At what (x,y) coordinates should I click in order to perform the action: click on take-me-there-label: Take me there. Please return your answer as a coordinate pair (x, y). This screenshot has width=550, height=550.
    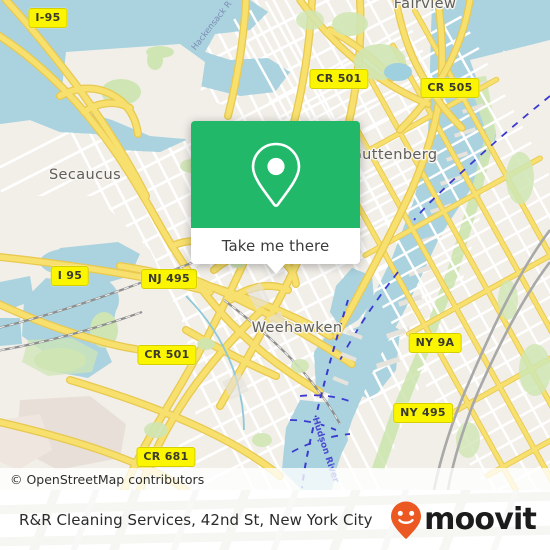
    Looking at the image, I should click on (275, 246).